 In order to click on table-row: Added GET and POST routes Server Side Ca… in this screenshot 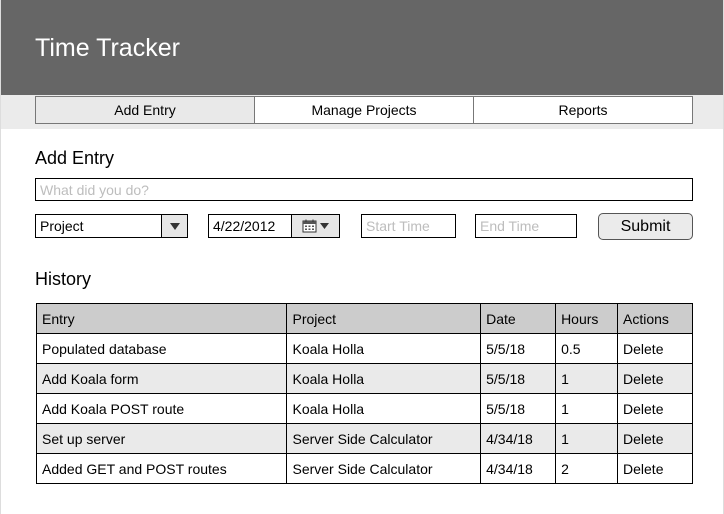, I will do `click(364, 468)`.